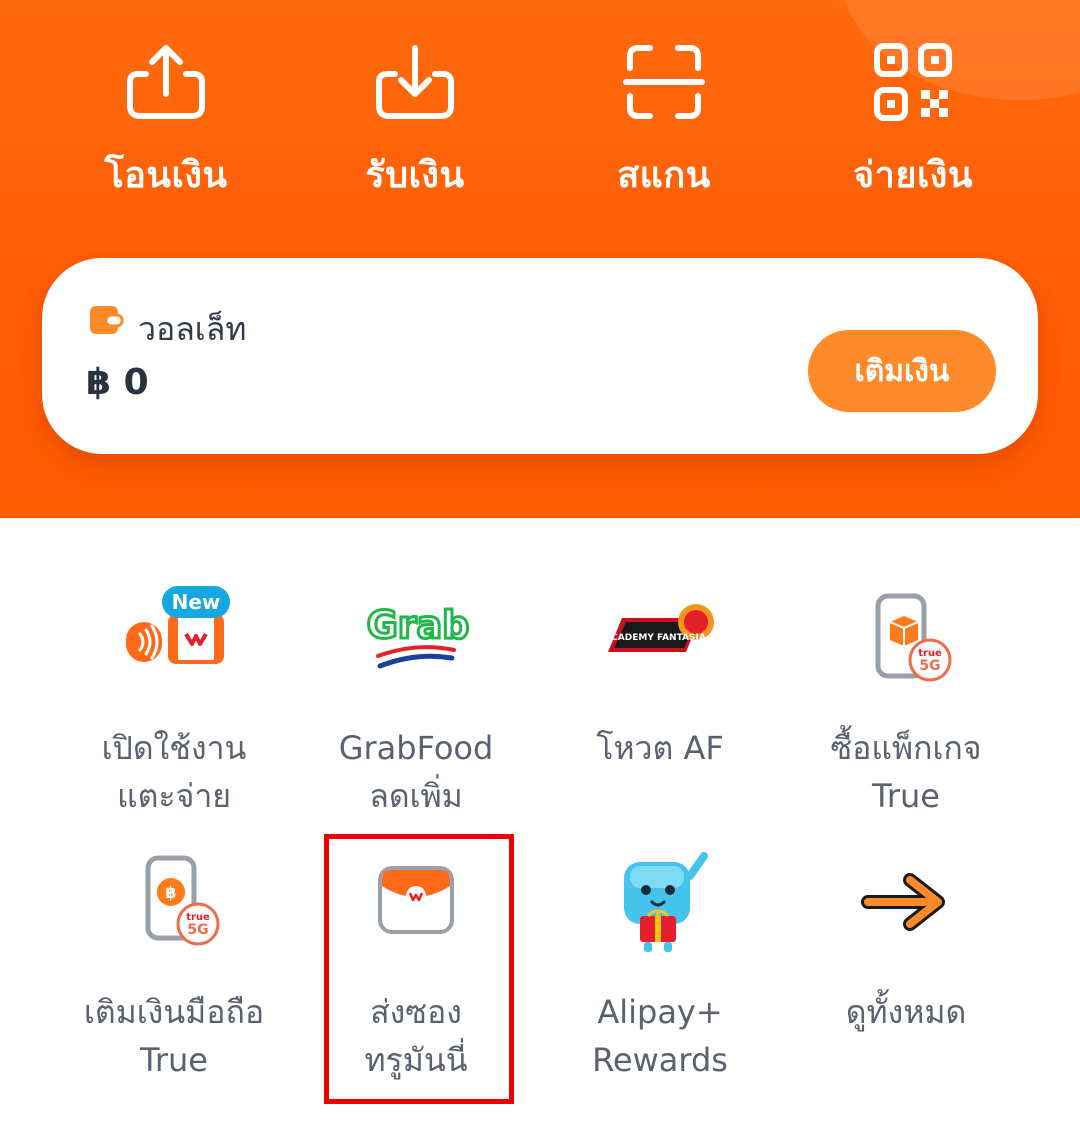 This screenshot has width=1080, height=1125. Describe the element at coordinates (174, 1012) in the screenshot. I see `service-label-line1: เติมเงินมือถือ` at that location.